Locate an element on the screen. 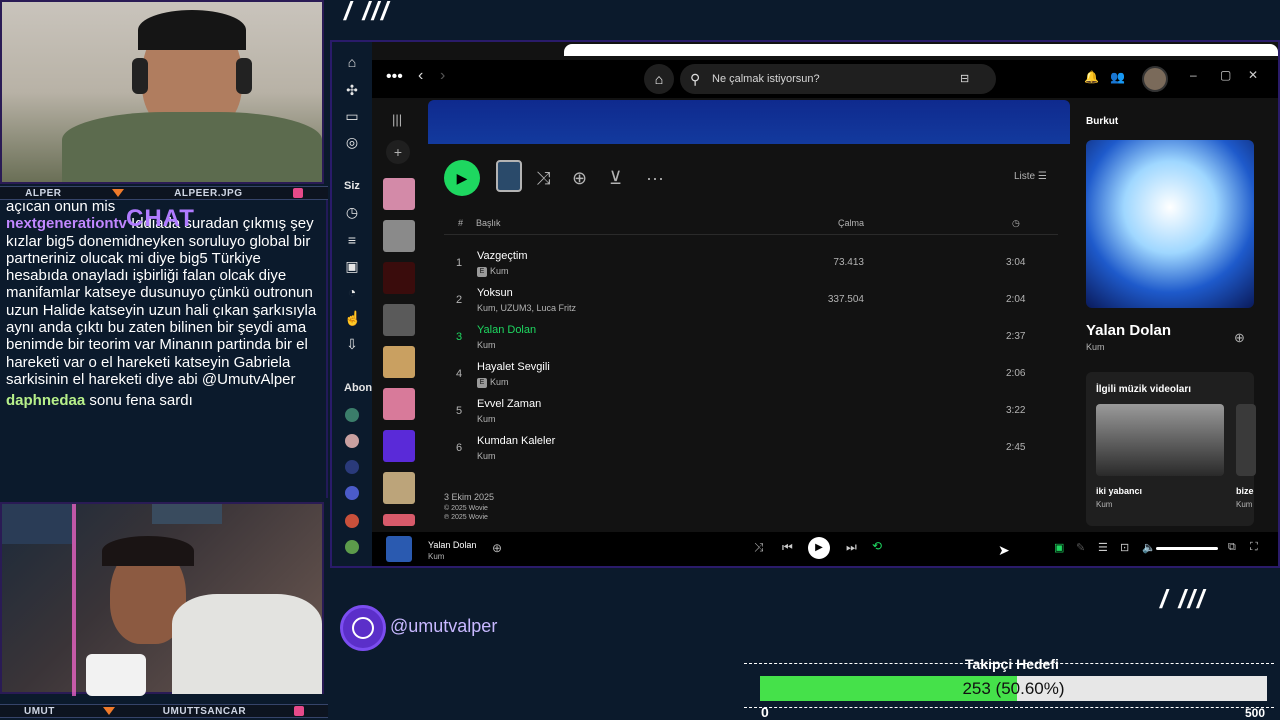 This screenshot has height=720, width=1280. track-row: 5 Evvel Zaman Kum 3:22 is located at coordinates (751, 412).